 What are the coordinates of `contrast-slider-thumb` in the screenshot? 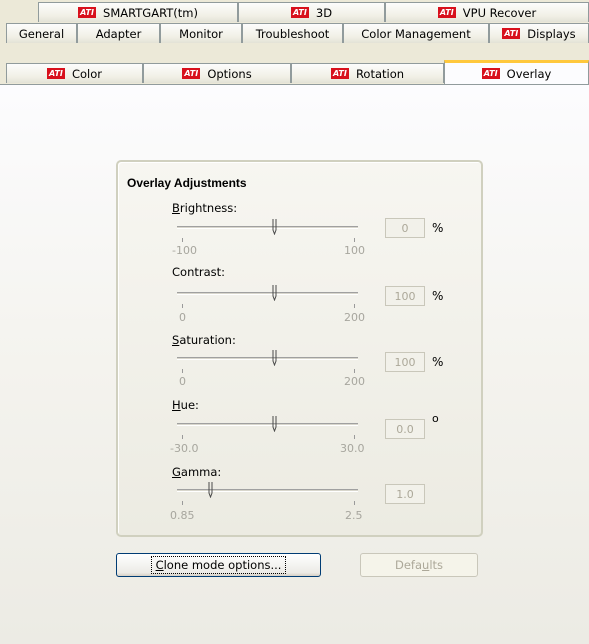 It's located at (274, 293).